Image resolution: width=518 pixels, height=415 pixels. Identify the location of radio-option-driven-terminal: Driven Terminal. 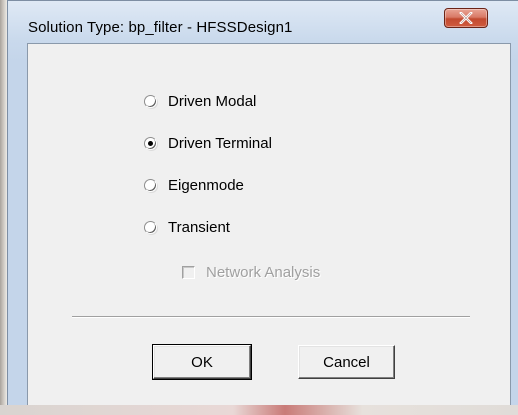
(208, 143).